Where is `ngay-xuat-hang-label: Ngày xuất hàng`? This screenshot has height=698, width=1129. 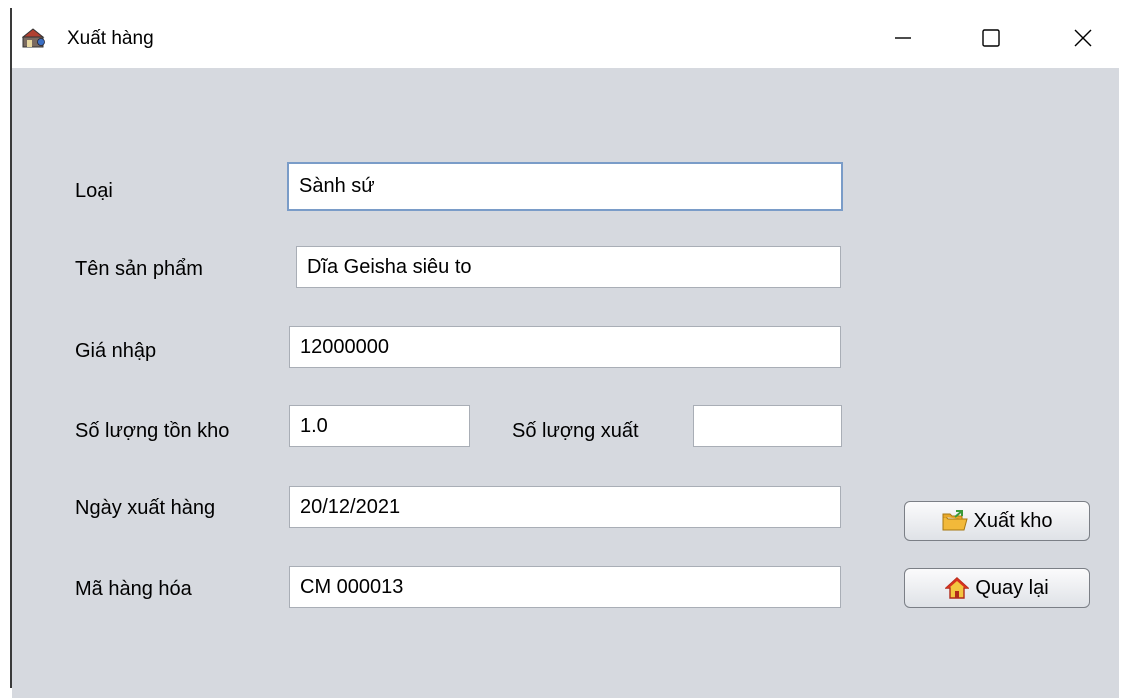
ngay-xuat-hang-label: Ngày xuất hàng is located at coordinates (145, 508).